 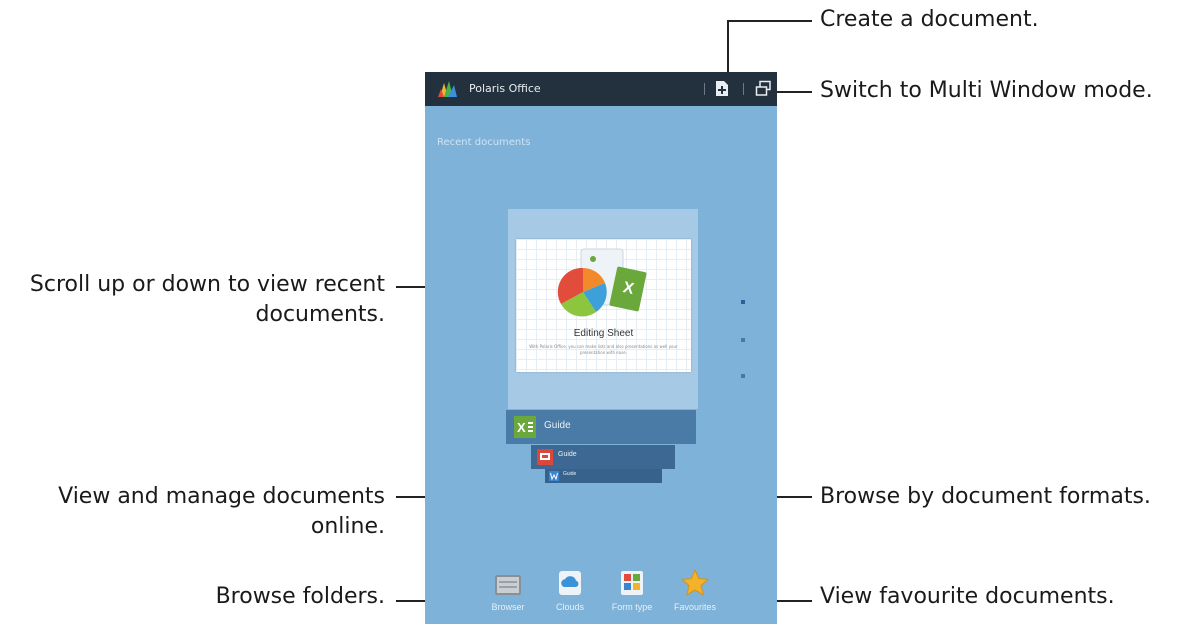 What do you see at coordinates (508, 607) in the screenshot?
I see `nav-browser-label: Browser` at bounding box center [508, 607].